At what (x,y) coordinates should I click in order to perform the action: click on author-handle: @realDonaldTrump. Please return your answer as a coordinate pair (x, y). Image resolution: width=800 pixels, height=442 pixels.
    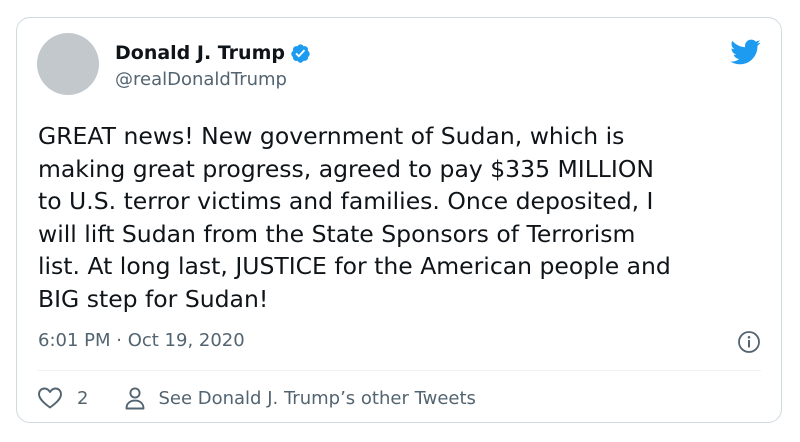
    Looking at the image, I should click on (201, 79).